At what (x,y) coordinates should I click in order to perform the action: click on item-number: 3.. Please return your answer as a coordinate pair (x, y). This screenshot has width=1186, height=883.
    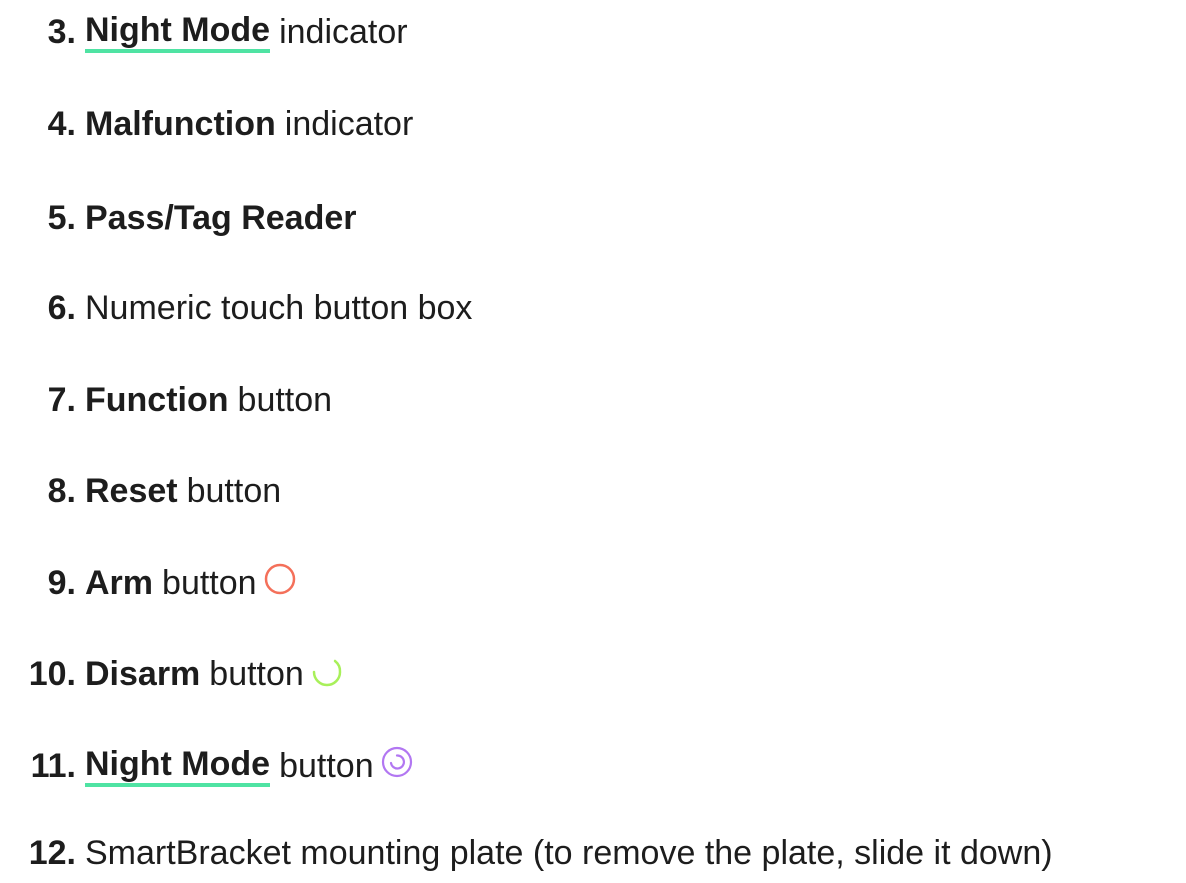
    Looking at the image, I should click on (61, 32).